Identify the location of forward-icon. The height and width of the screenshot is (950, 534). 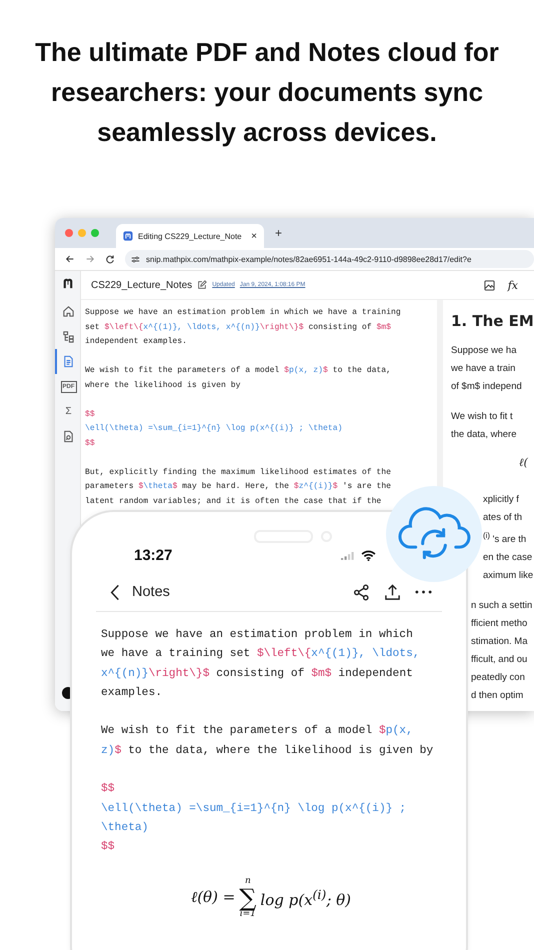
(90, 259).